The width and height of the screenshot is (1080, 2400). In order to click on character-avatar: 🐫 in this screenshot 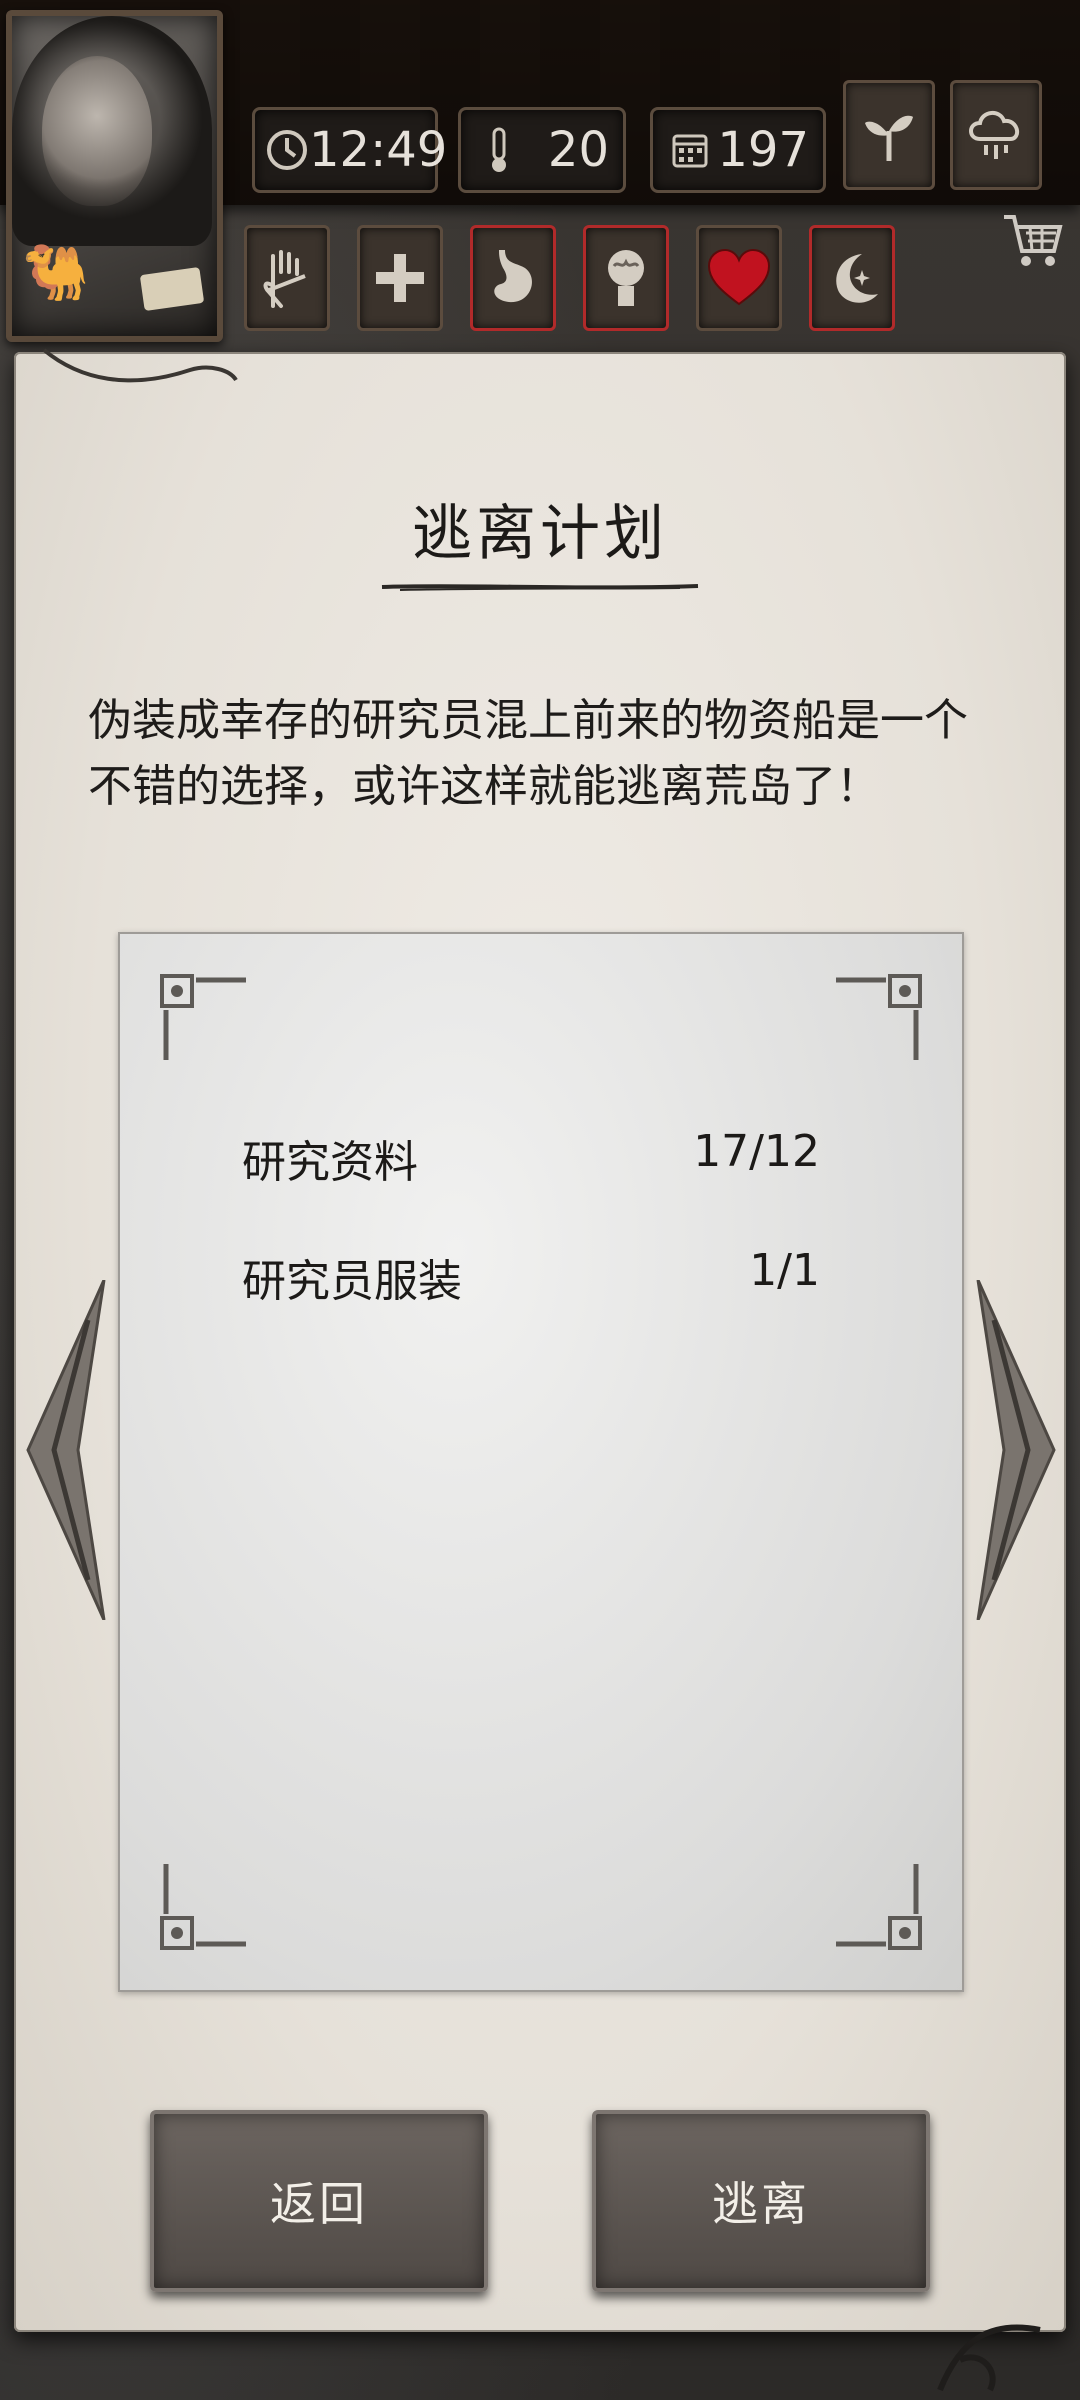, I will do `click(114, 176)`.